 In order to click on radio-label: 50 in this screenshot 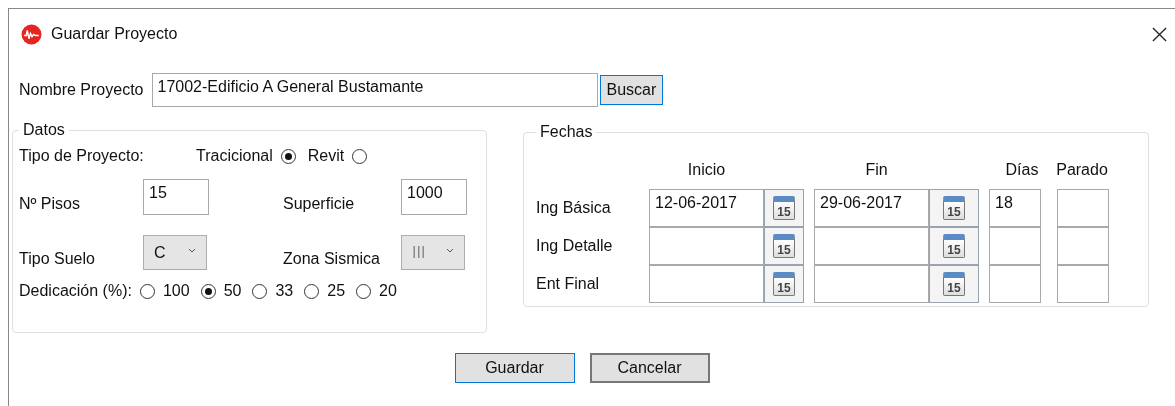, I will do `click(232, 291)`.